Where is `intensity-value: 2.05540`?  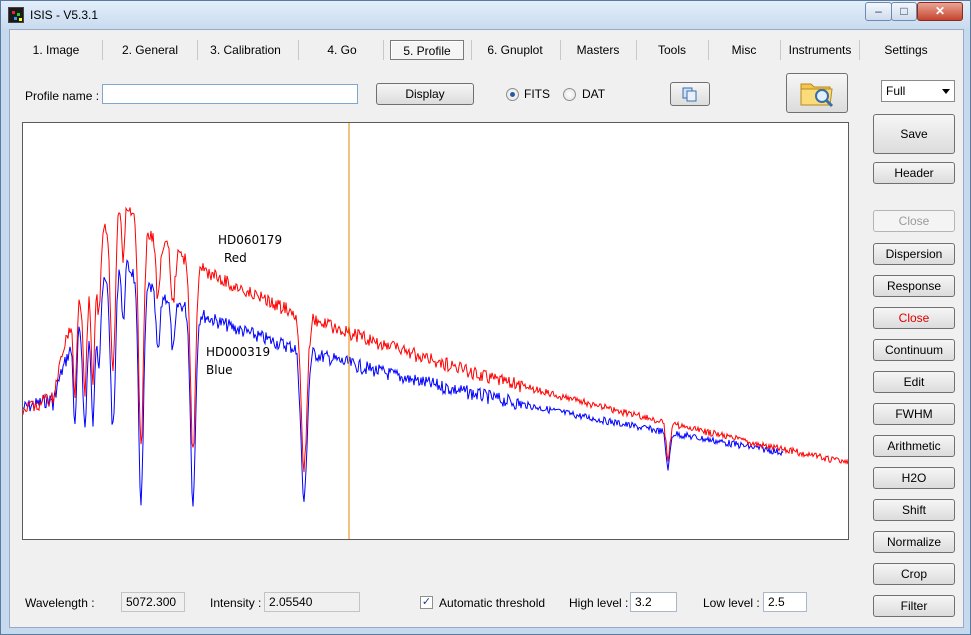
intensity-value: 2.05540 is located at coordinates (312, 602).